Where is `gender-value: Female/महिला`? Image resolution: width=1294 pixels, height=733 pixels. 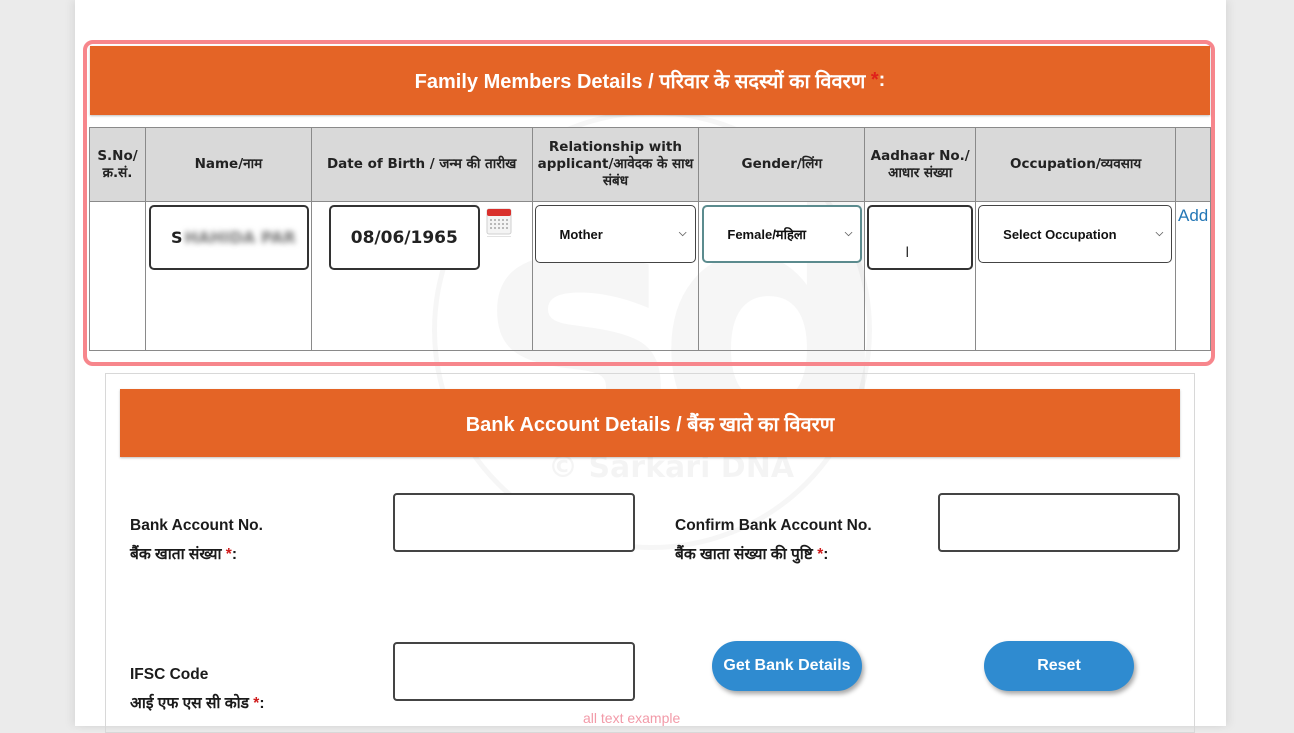
gender-value: Female/महिला is located at coordinates (767, 234).